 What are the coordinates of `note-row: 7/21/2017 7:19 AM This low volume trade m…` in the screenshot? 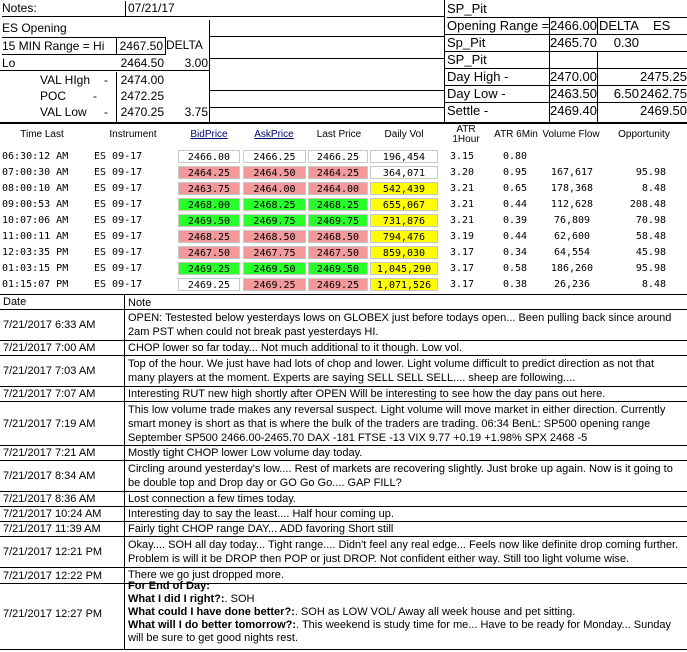 It's located at (343, 424).